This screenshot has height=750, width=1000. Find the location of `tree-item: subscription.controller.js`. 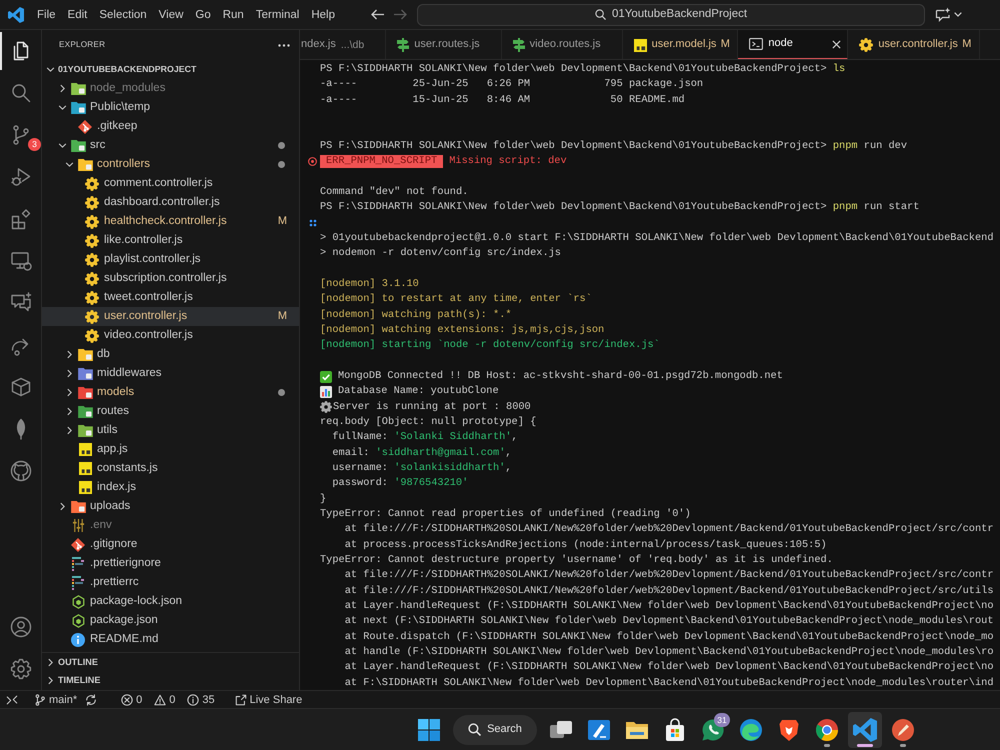

tree-item: subscription.controller.js is located at coordinates (170, 278).